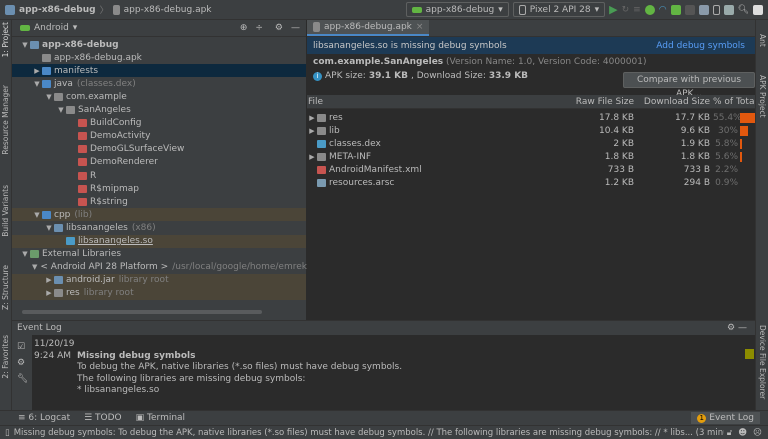  I want to click on tree-item: ▶ res library root, so click(159, 293).